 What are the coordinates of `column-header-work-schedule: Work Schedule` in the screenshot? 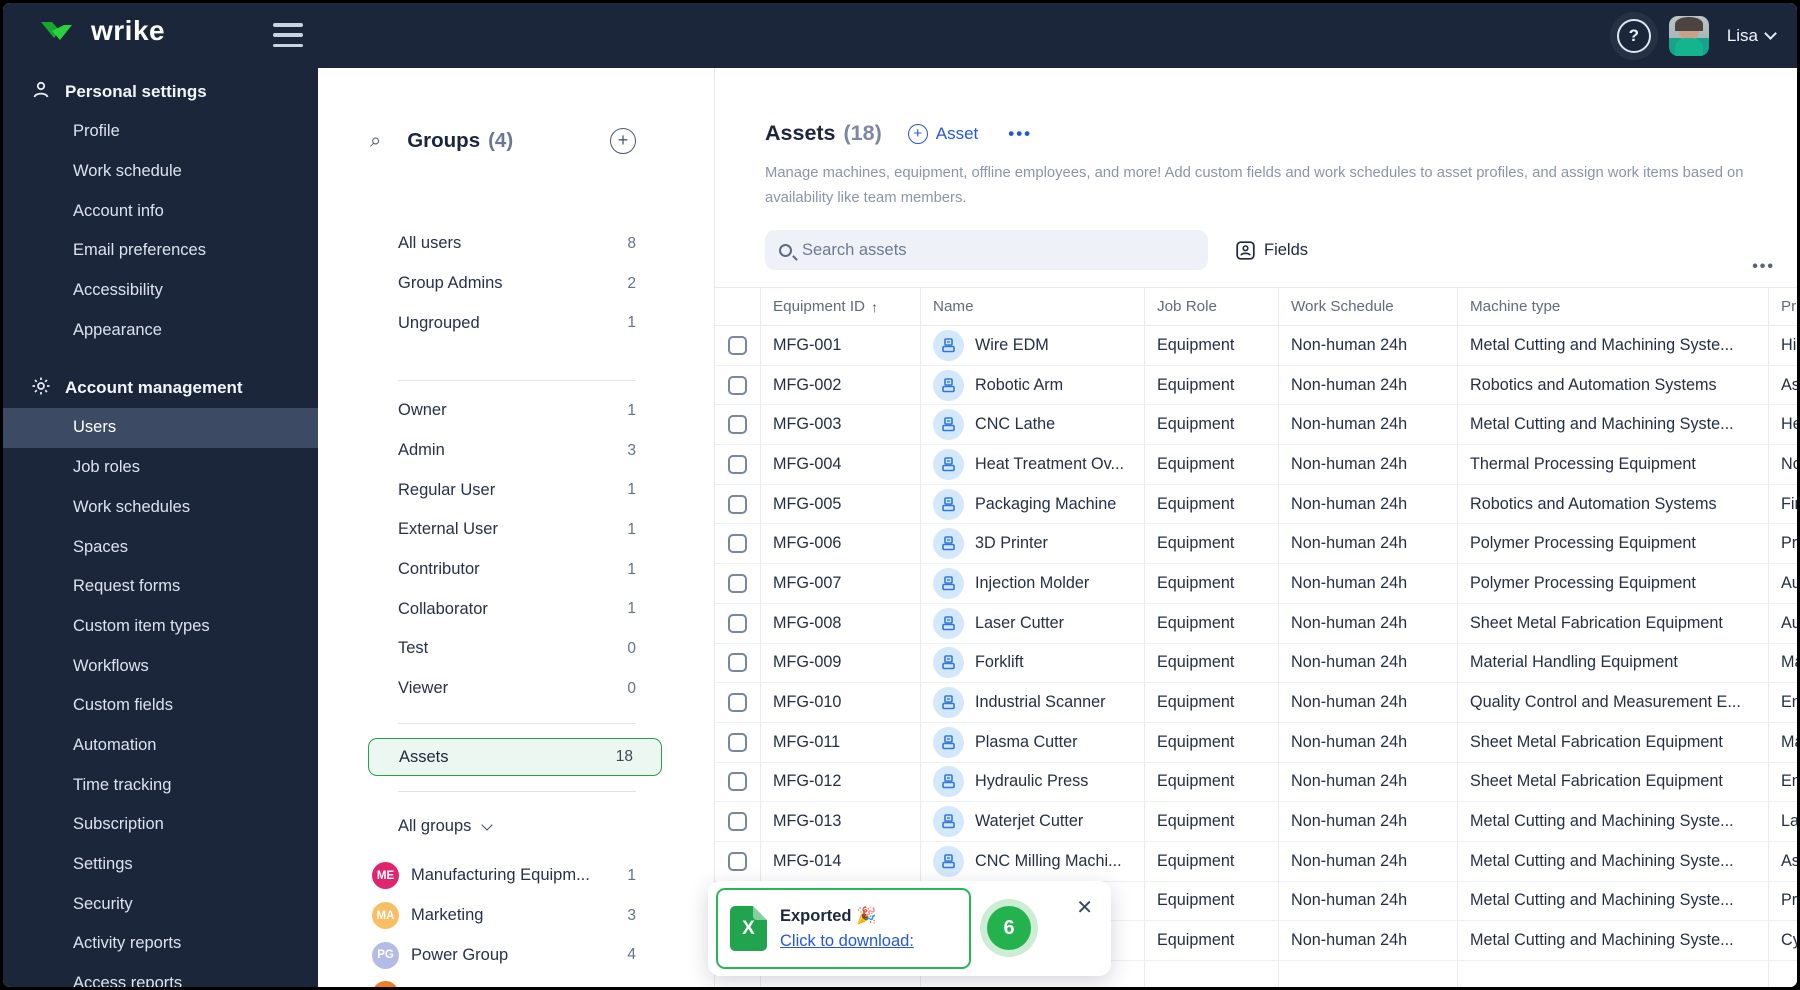 It's located at (1368, 306).